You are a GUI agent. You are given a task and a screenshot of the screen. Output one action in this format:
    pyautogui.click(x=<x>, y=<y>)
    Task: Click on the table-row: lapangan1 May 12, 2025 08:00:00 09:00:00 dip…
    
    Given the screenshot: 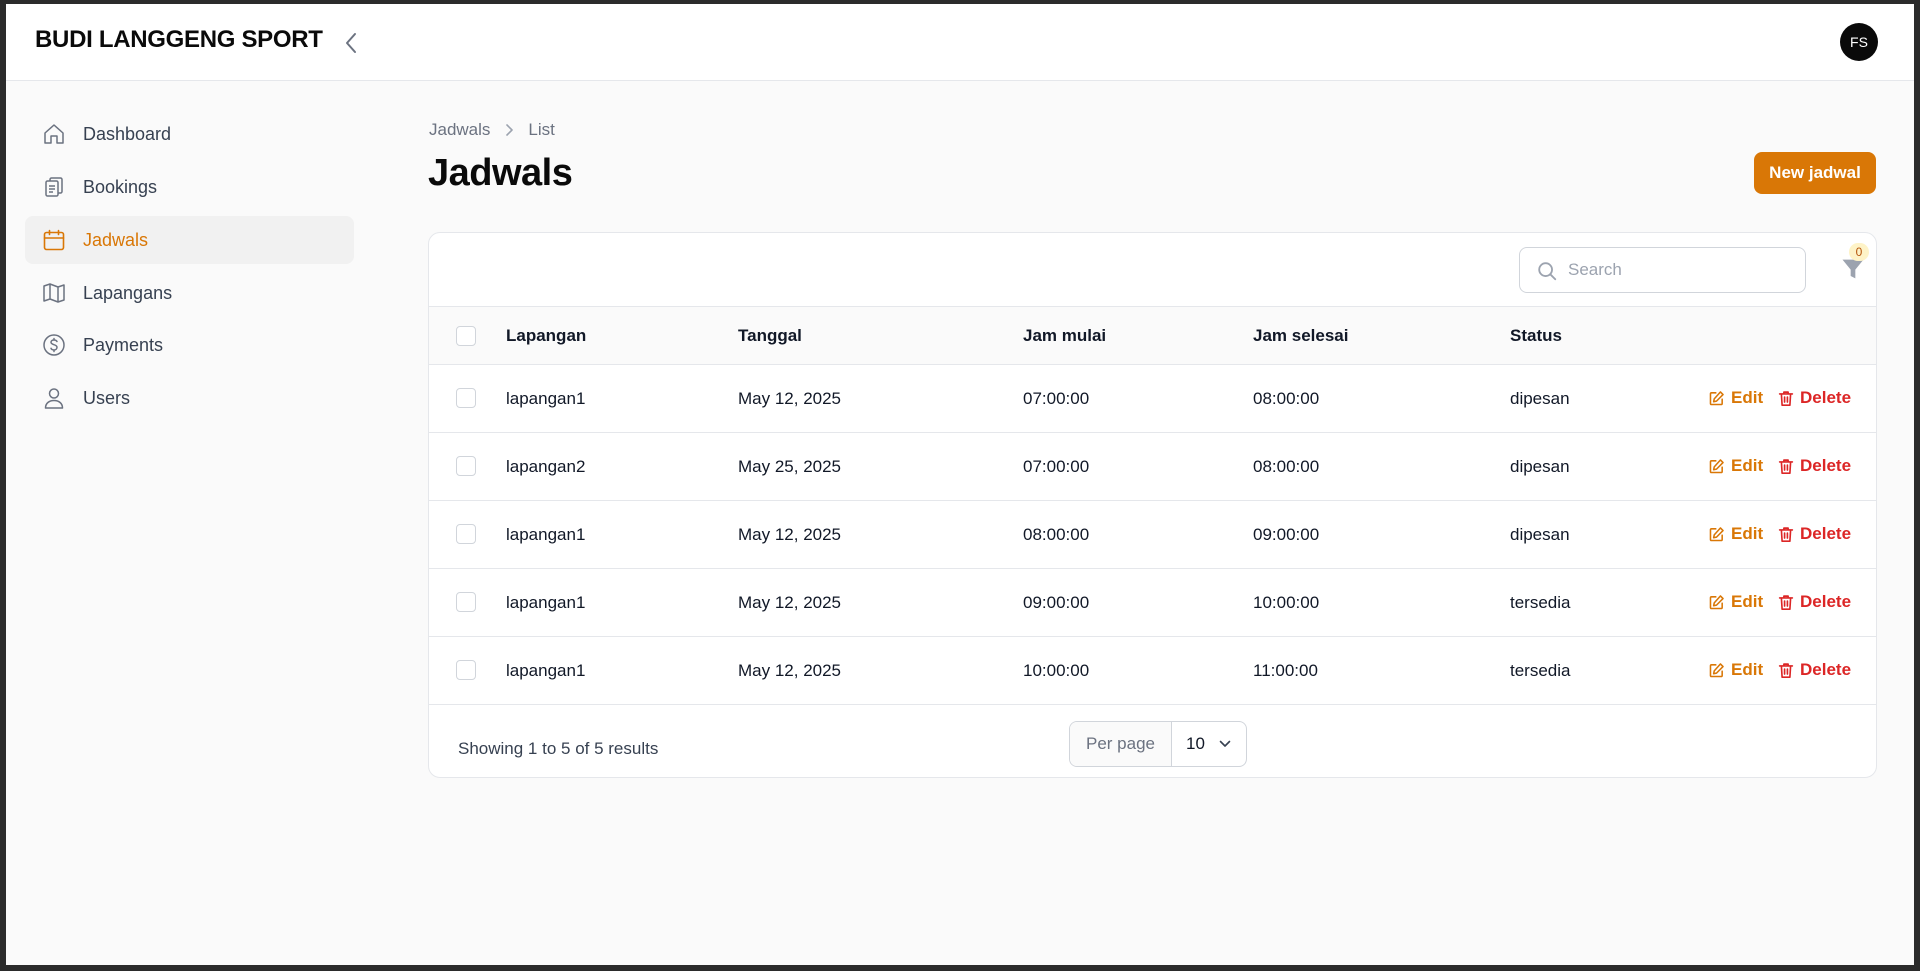 What is the action you would take?
    pyautogui.click(x=1152, y=535)
    